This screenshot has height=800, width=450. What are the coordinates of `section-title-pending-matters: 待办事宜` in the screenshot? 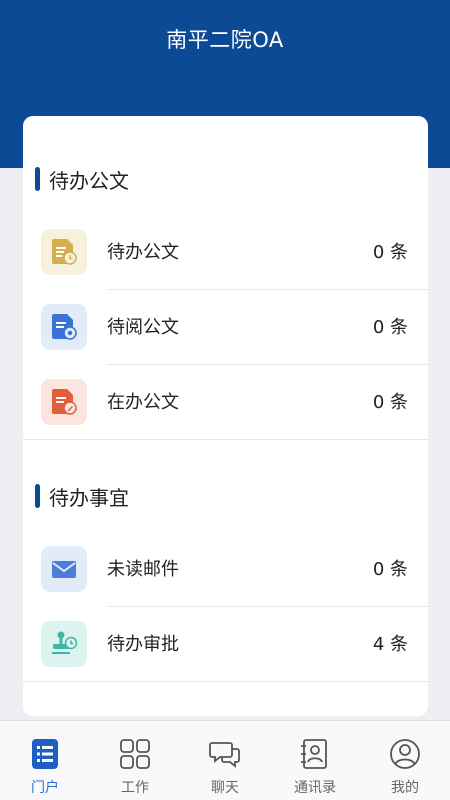 It's located at (82, 496).